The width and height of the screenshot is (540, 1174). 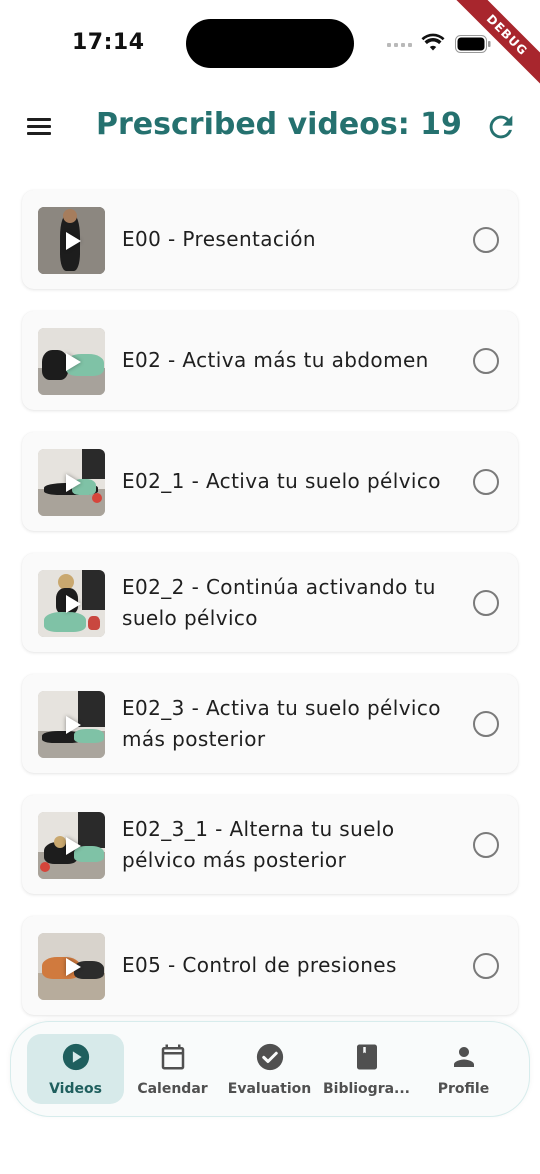 What do you see at coordinates (172, 1089) in the screenshot?
I see `nav-label: Calendar` at bounding box center [172, 1089].